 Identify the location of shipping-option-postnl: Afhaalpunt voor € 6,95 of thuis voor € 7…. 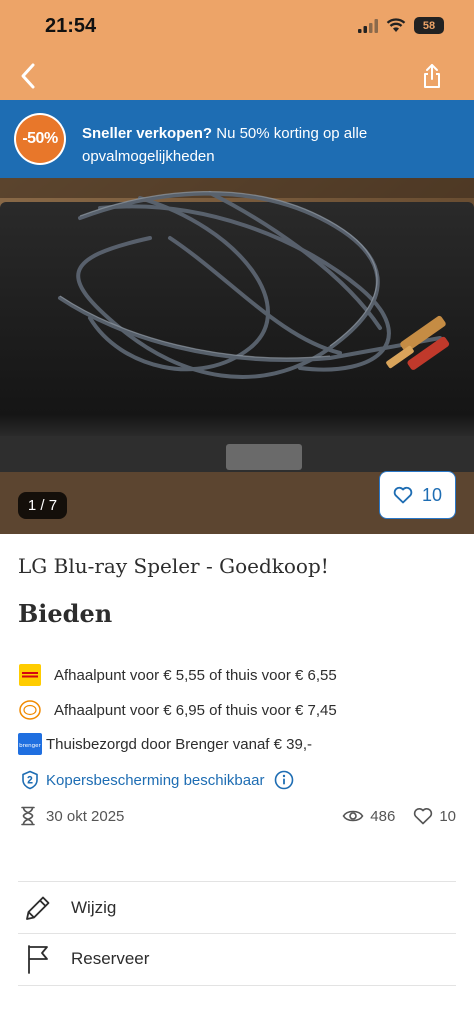
(177, 710).